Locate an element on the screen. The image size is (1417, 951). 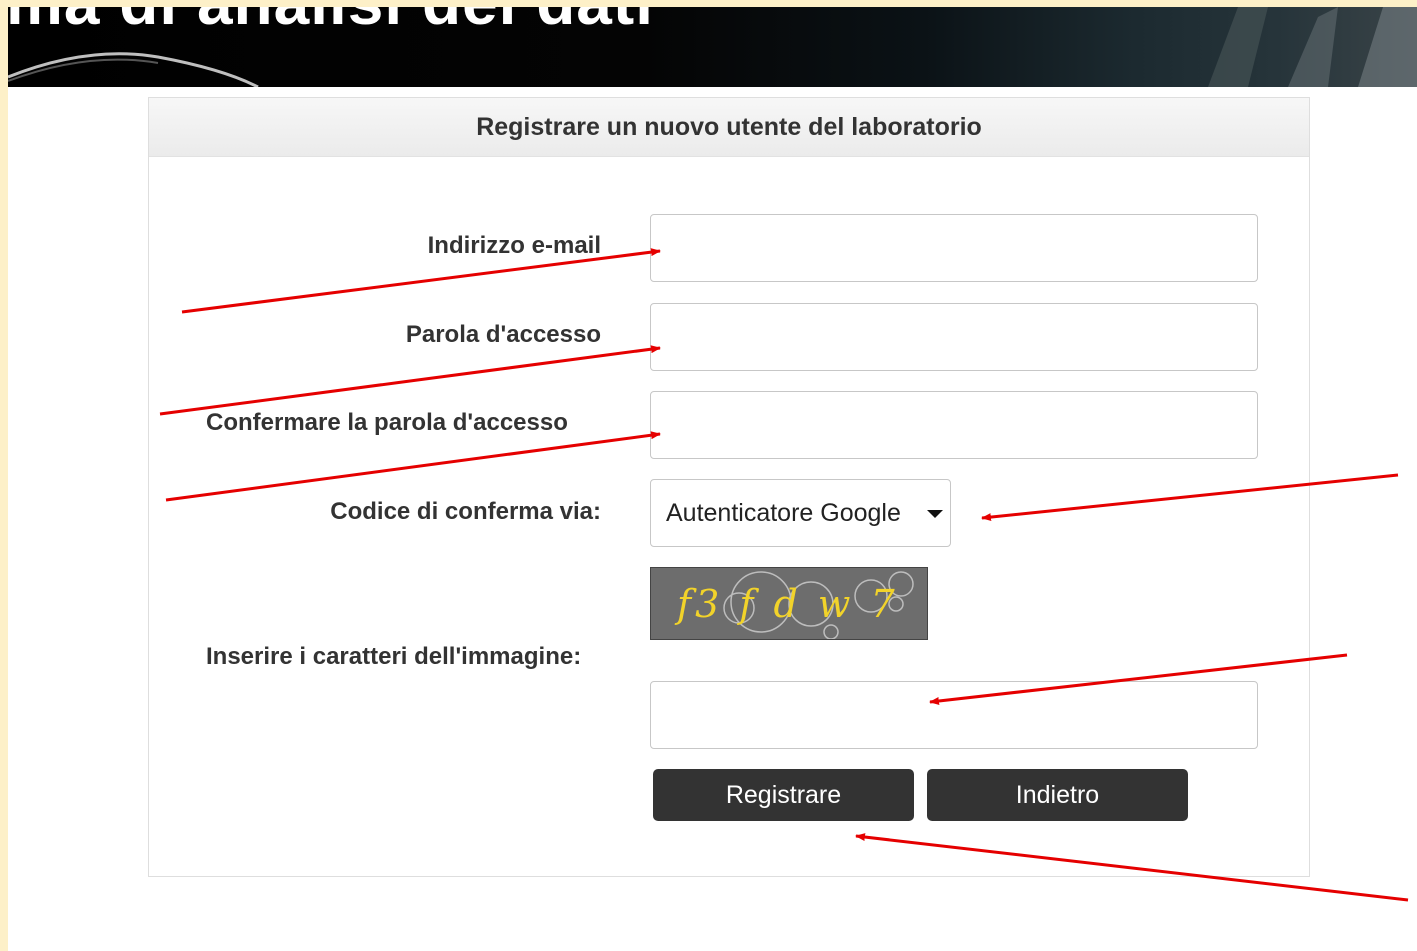
arrow-to-register-button is located at coordinates (1132, 867).